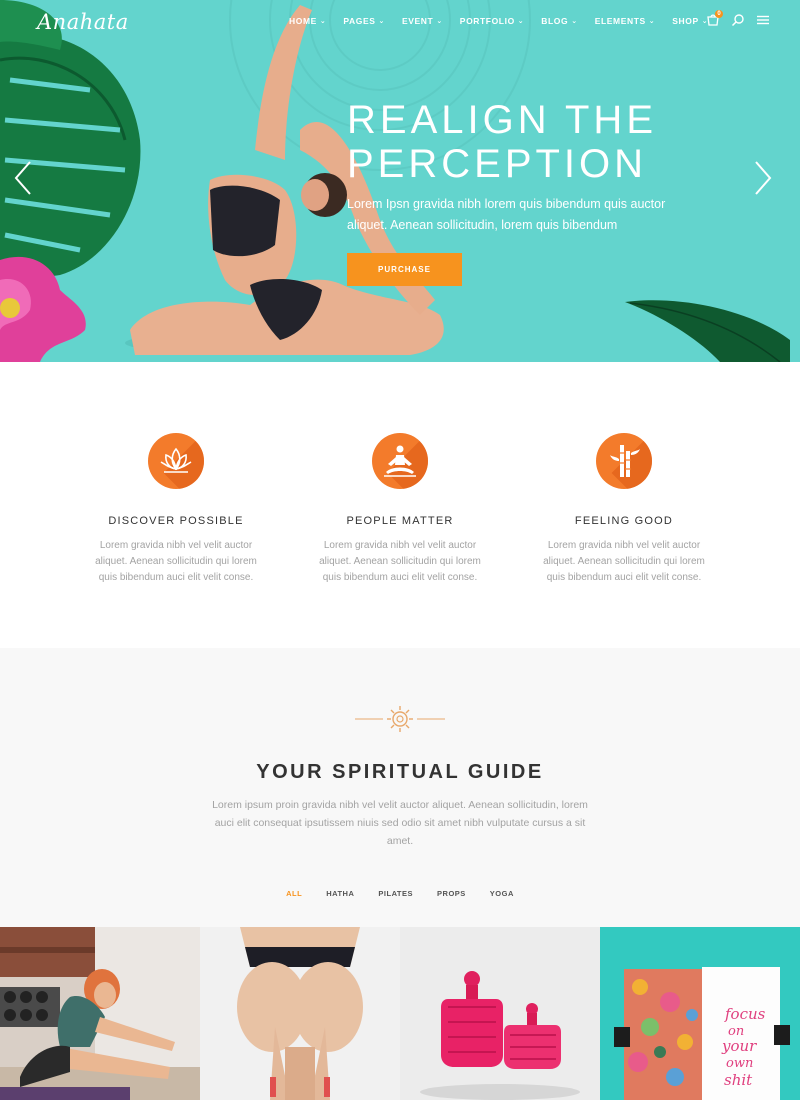  What do you see at coordinates (43, 309) in the screenshot?
I see `pink-flower` at bounding box center [43, 309].